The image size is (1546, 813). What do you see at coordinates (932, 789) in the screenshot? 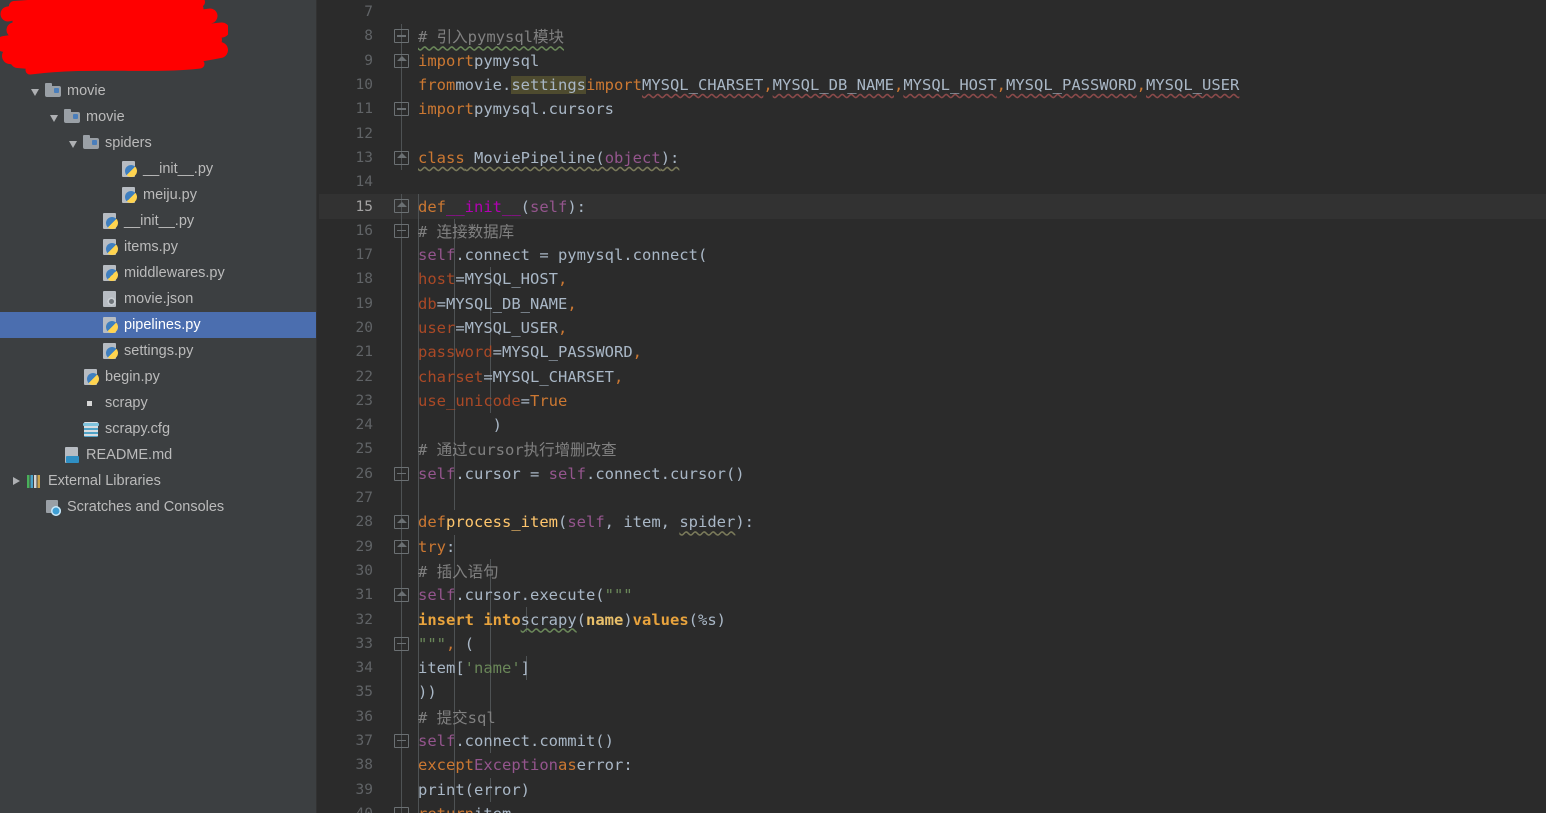
I see `code-line: 39 print (error)` at bounding box center [932, 789].